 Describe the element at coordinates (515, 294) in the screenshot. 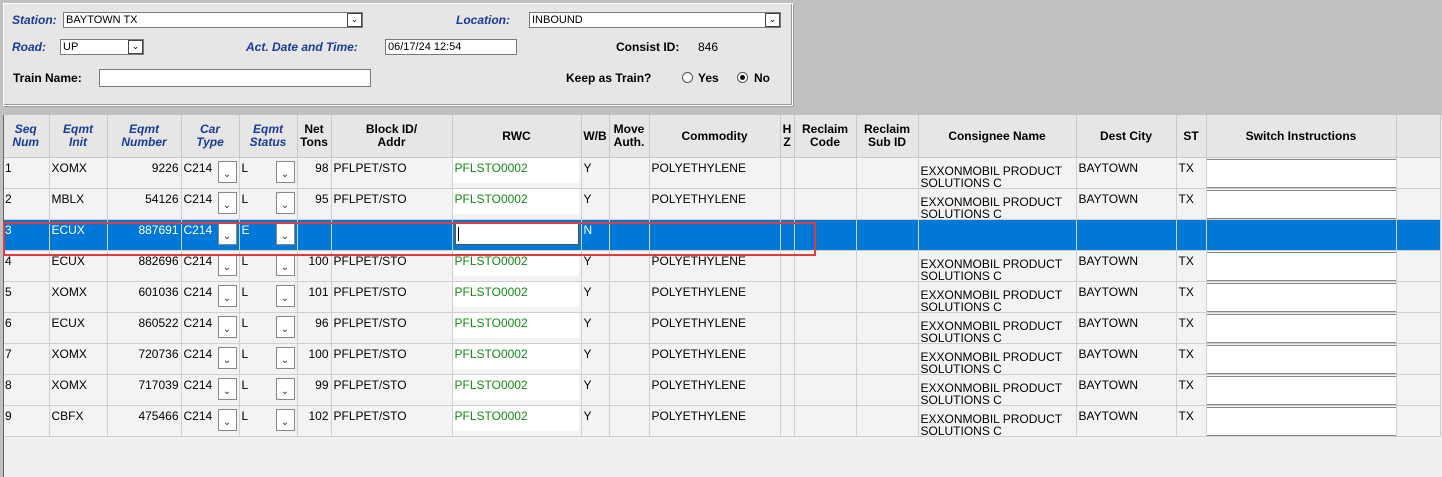

I see `rwc-cell-text: PFLSTO0002` at that location.